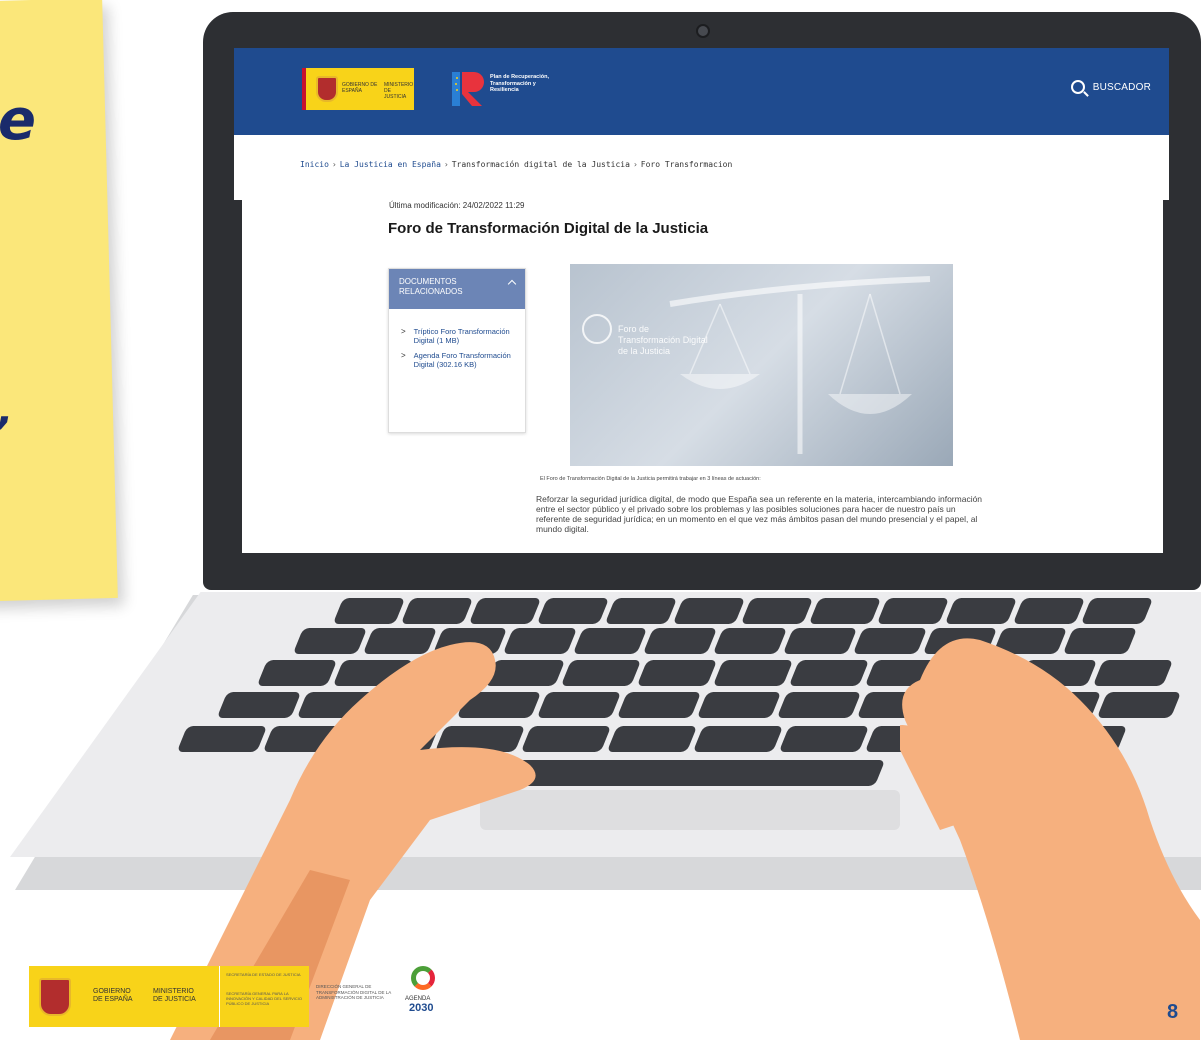 This screenshot has width=1201, height=1040. Describe the element at coordinates (1173, 1012) in the screenshot. I see `page-number: 8` at that location.